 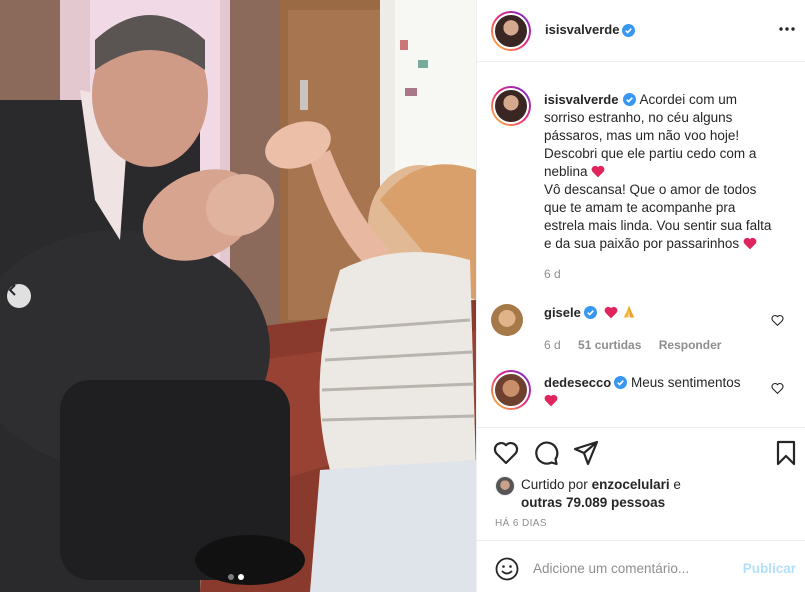 I want to click on caption-line: Descobri que ele partiu cedo com a, so click(x=650, y=153).